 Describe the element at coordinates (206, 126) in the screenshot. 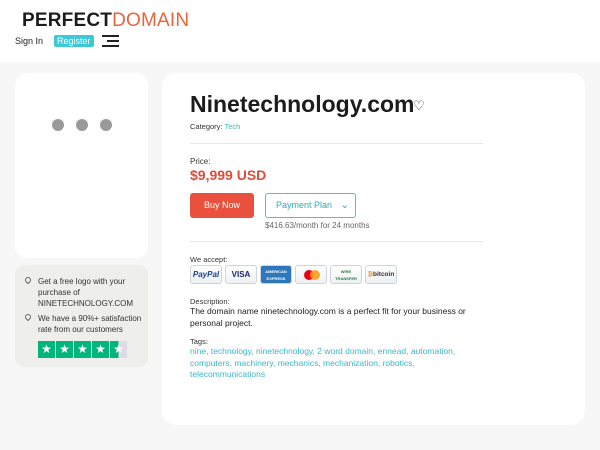

I see `category-label: Category:` at that location.